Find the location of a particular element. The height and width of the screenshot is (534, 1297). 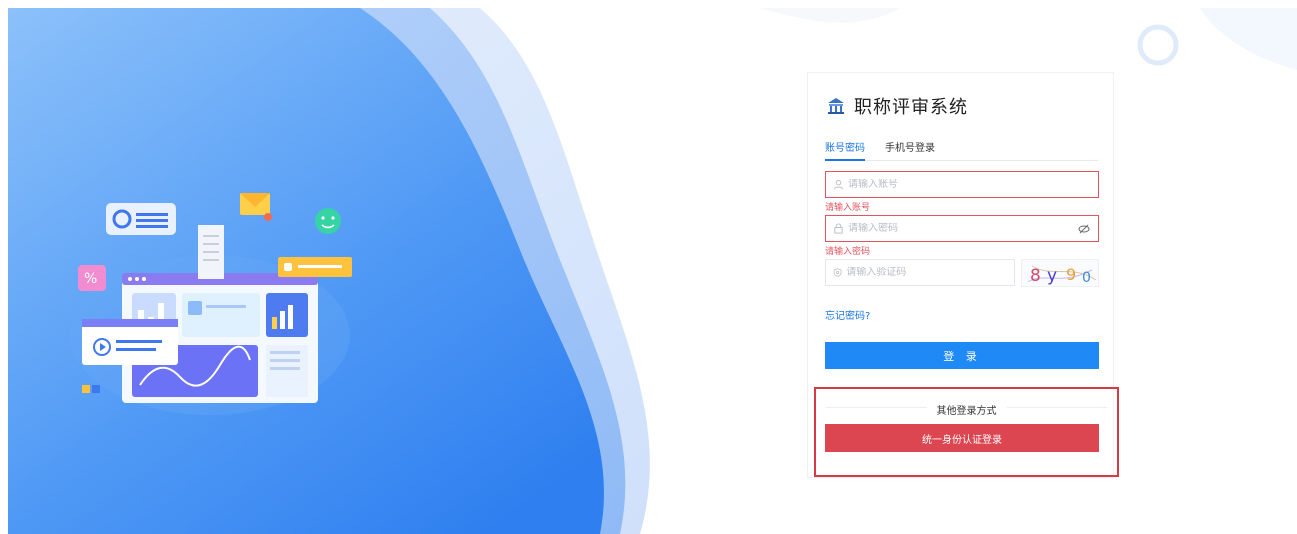

login-button: 登 录 is located at coordinates (962, 355).